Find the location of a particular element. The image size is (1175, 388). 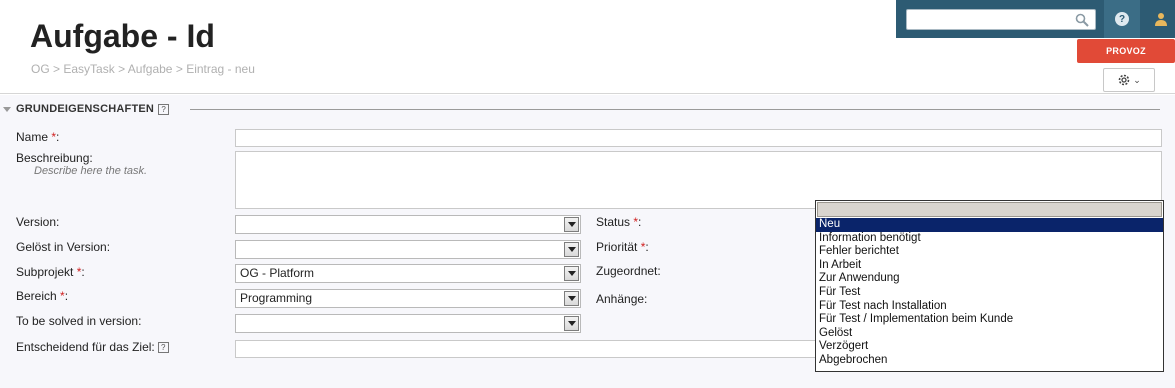

bereich-label: Bereich *: is located at coordinates (42, 296).